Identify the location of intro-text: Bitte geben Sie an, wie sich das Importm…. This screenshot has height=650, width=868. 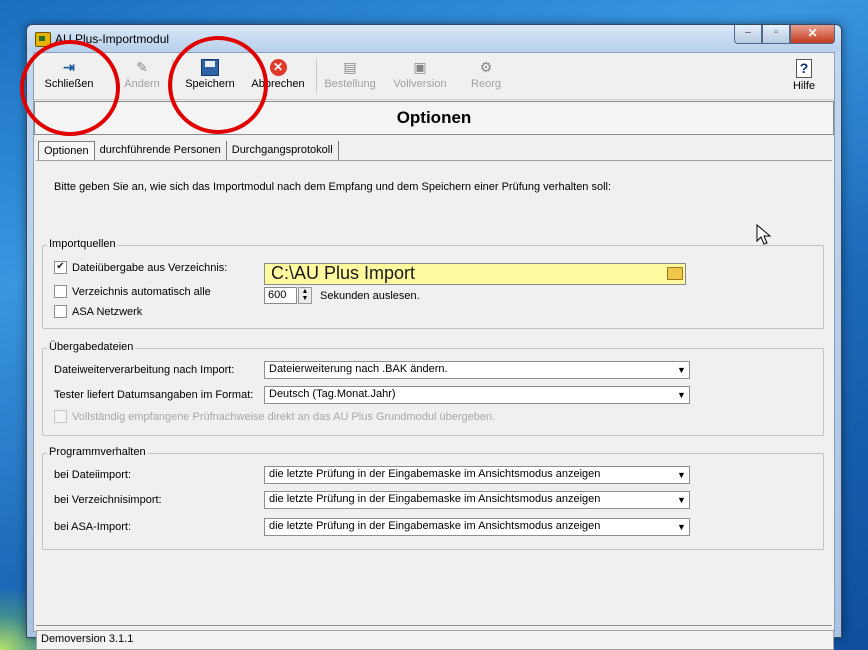
(333, 187).